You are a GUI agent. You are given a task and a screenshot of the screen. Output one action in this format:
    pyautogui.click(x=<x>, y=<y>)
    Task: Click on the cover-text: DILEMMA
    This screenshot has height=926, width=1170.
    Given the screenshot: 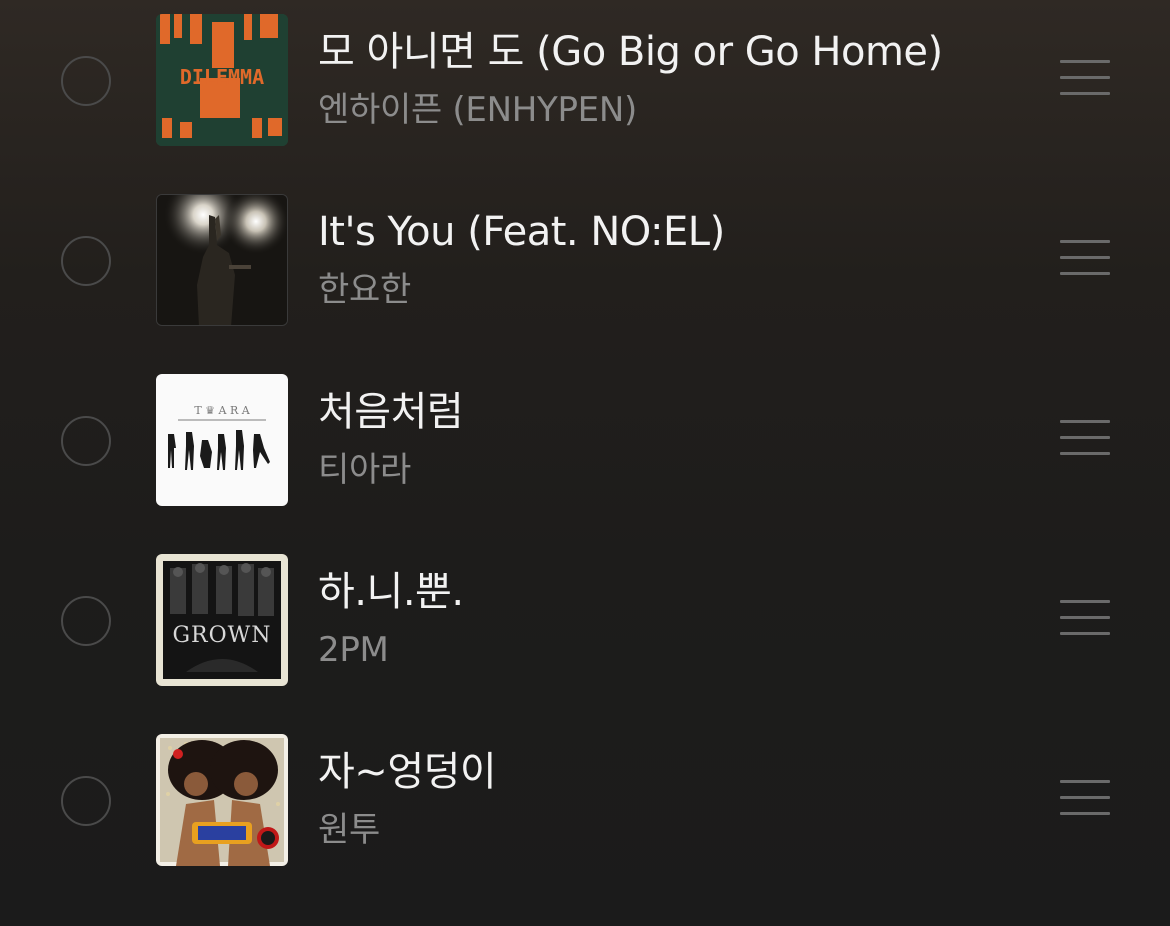 What is the action you would take?
    pyautogui.click(x=222, y=77)
    